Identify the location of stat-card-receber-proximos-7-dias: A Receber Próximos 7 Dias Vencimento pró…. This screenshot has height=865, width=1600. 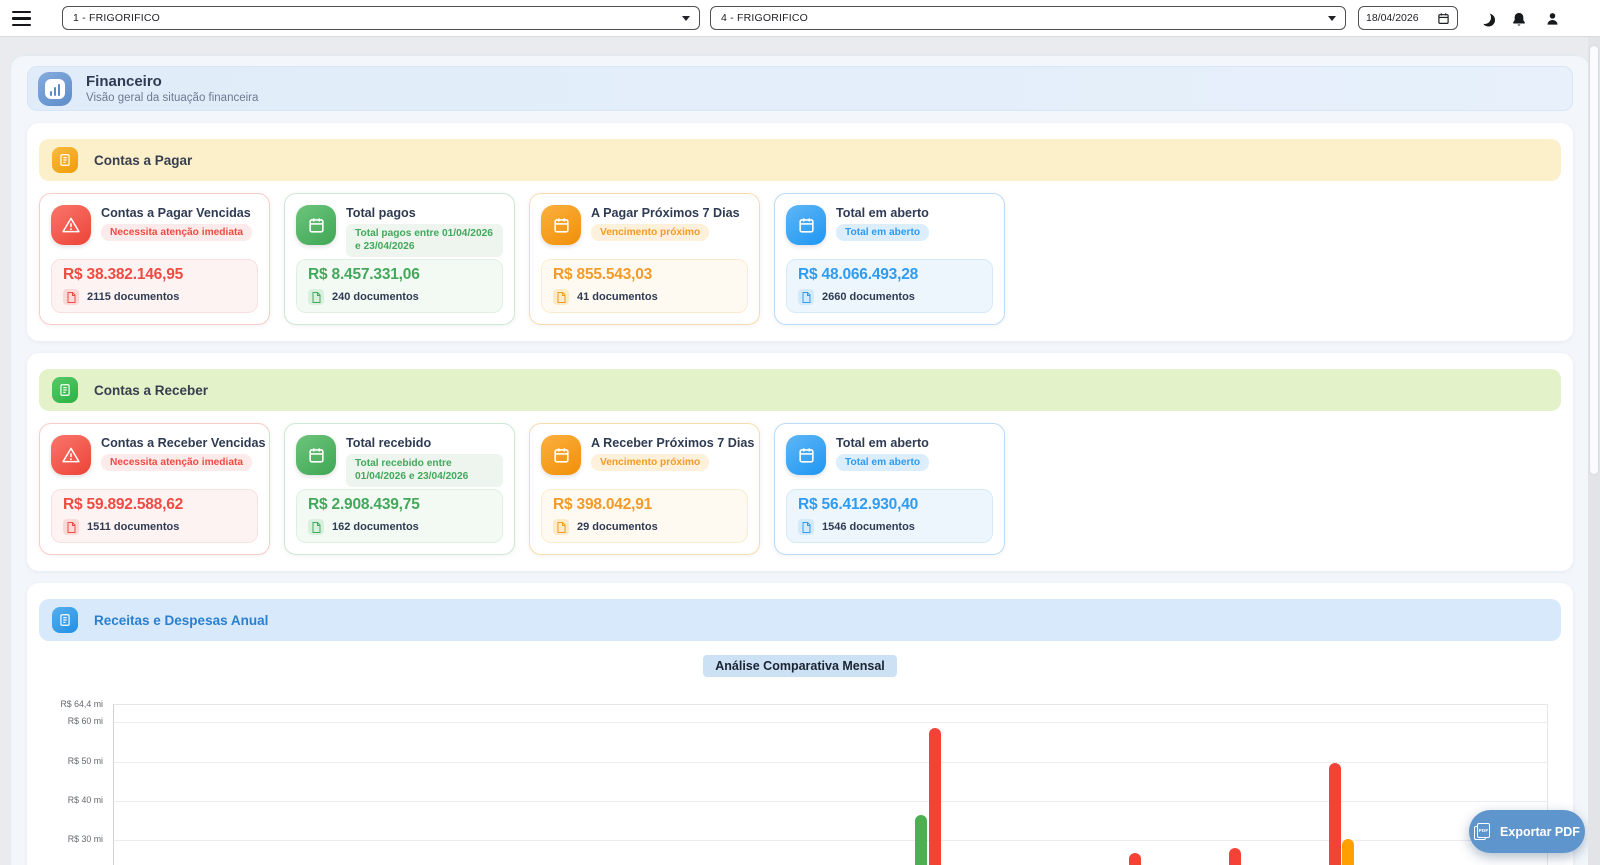
(644, 489).